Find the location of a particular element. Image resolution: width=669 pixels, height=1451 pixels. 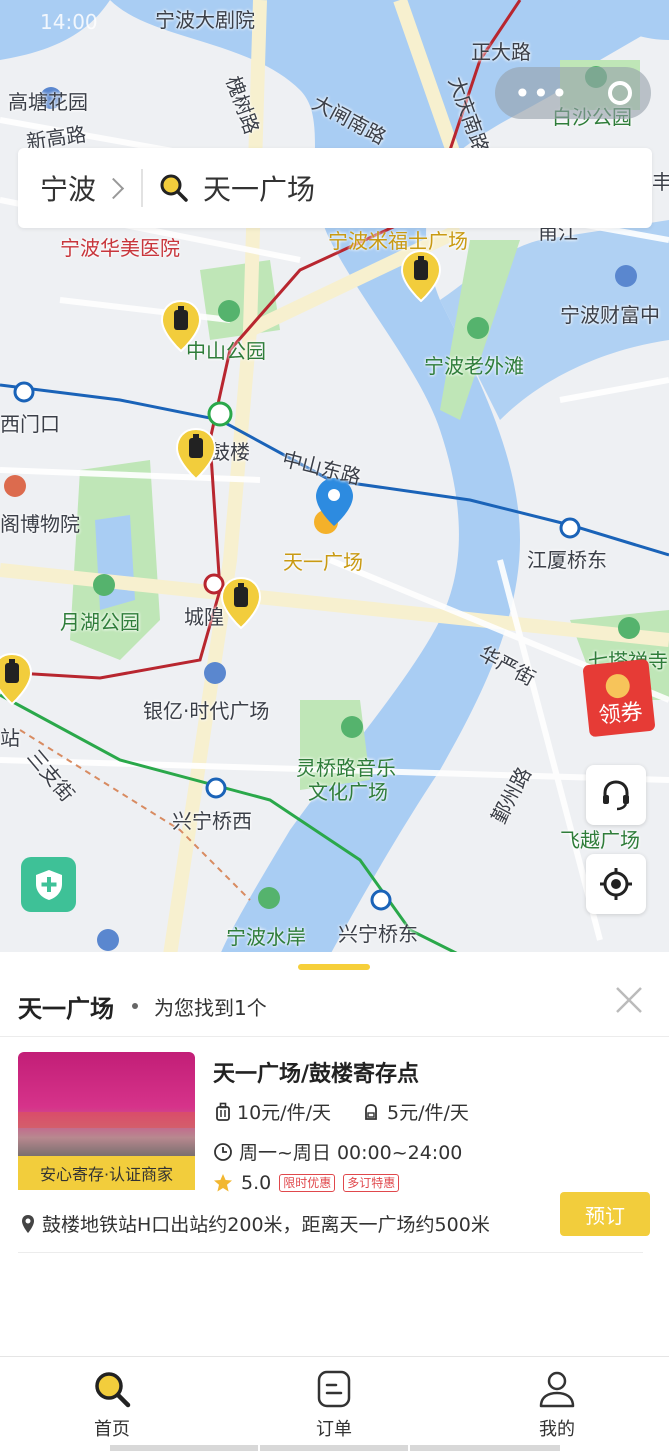

customer-service-button is located at coordinates (616, 795).